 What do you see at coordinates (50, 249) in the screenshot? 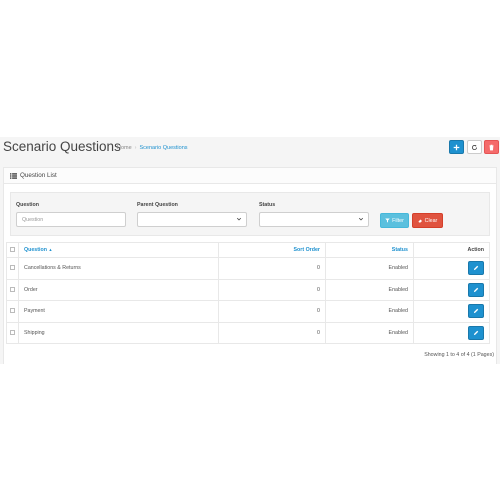
I see `sort-asc-icon: ▲` at bounding box center [50, 249].